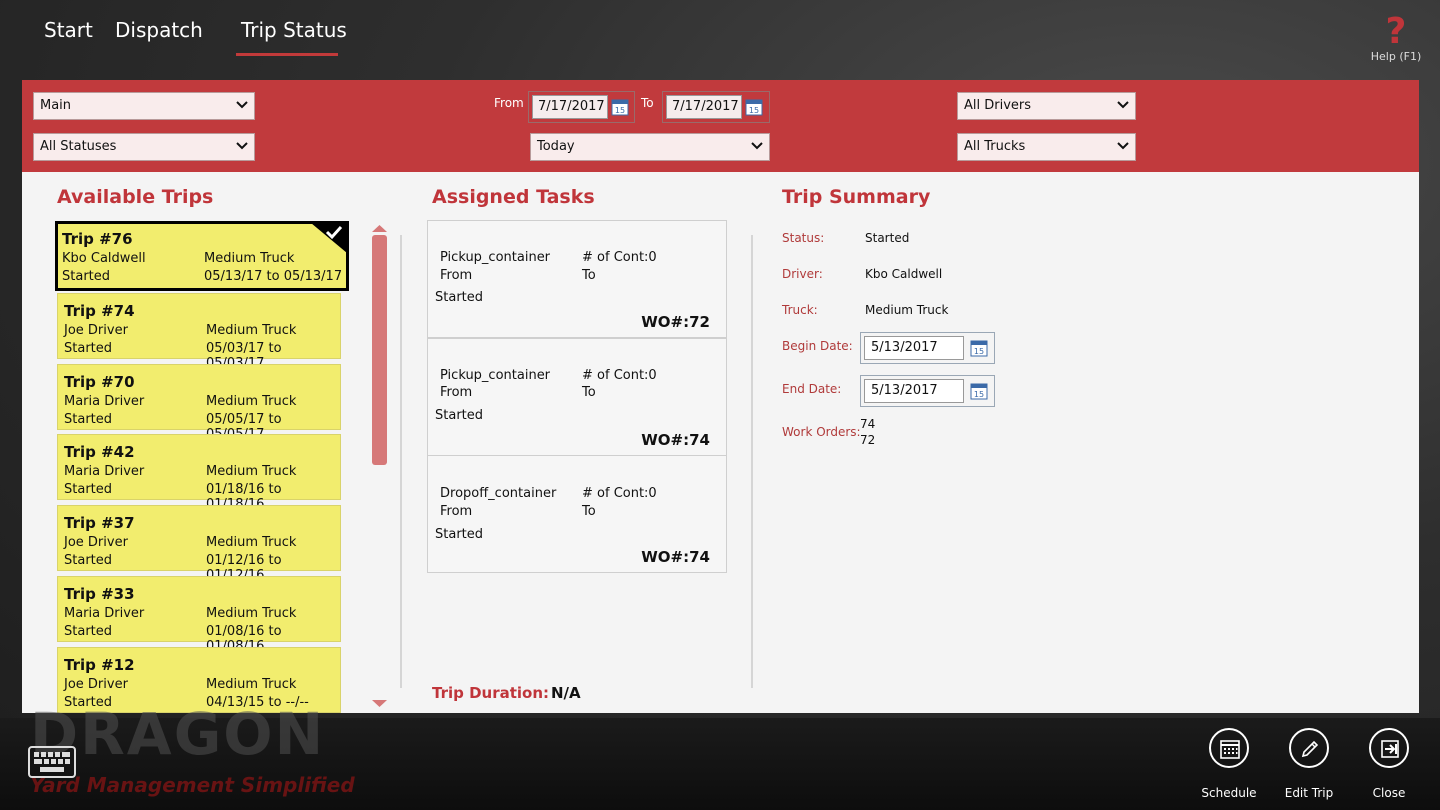 This screenshot has height=810, width=1440. I want to click on to-date-input: 7/17/2017, so click(704, 107).